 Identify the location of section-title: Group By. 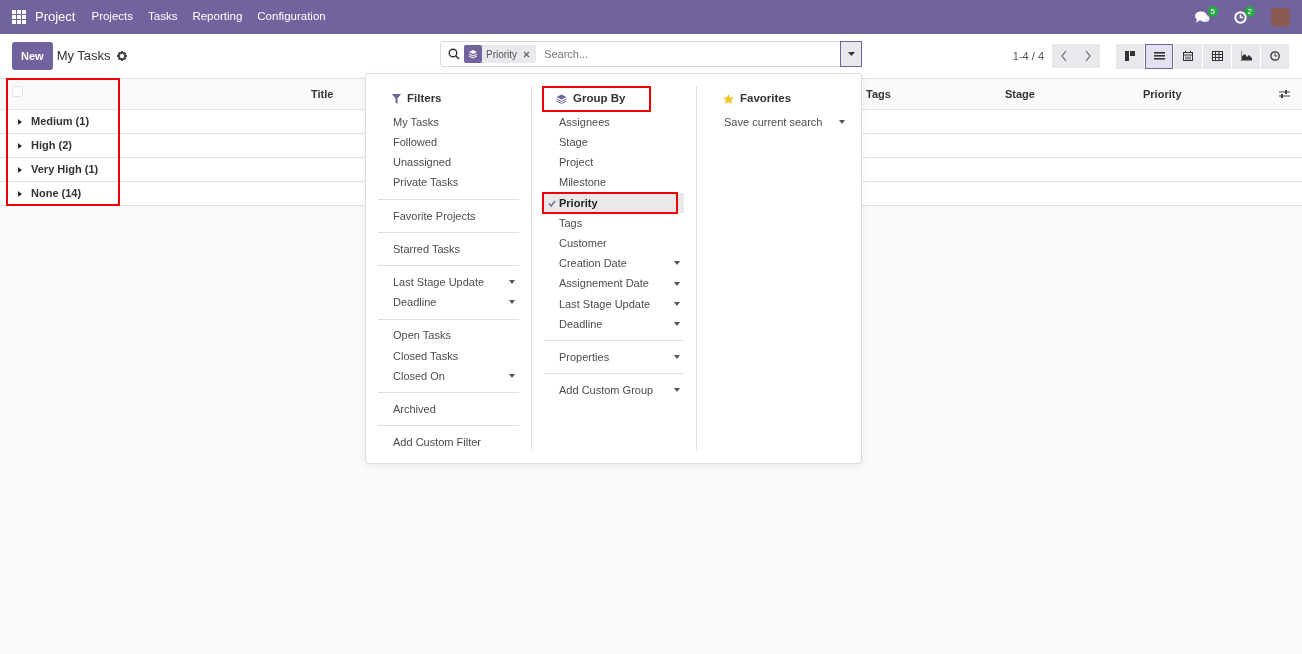
(596, 99).